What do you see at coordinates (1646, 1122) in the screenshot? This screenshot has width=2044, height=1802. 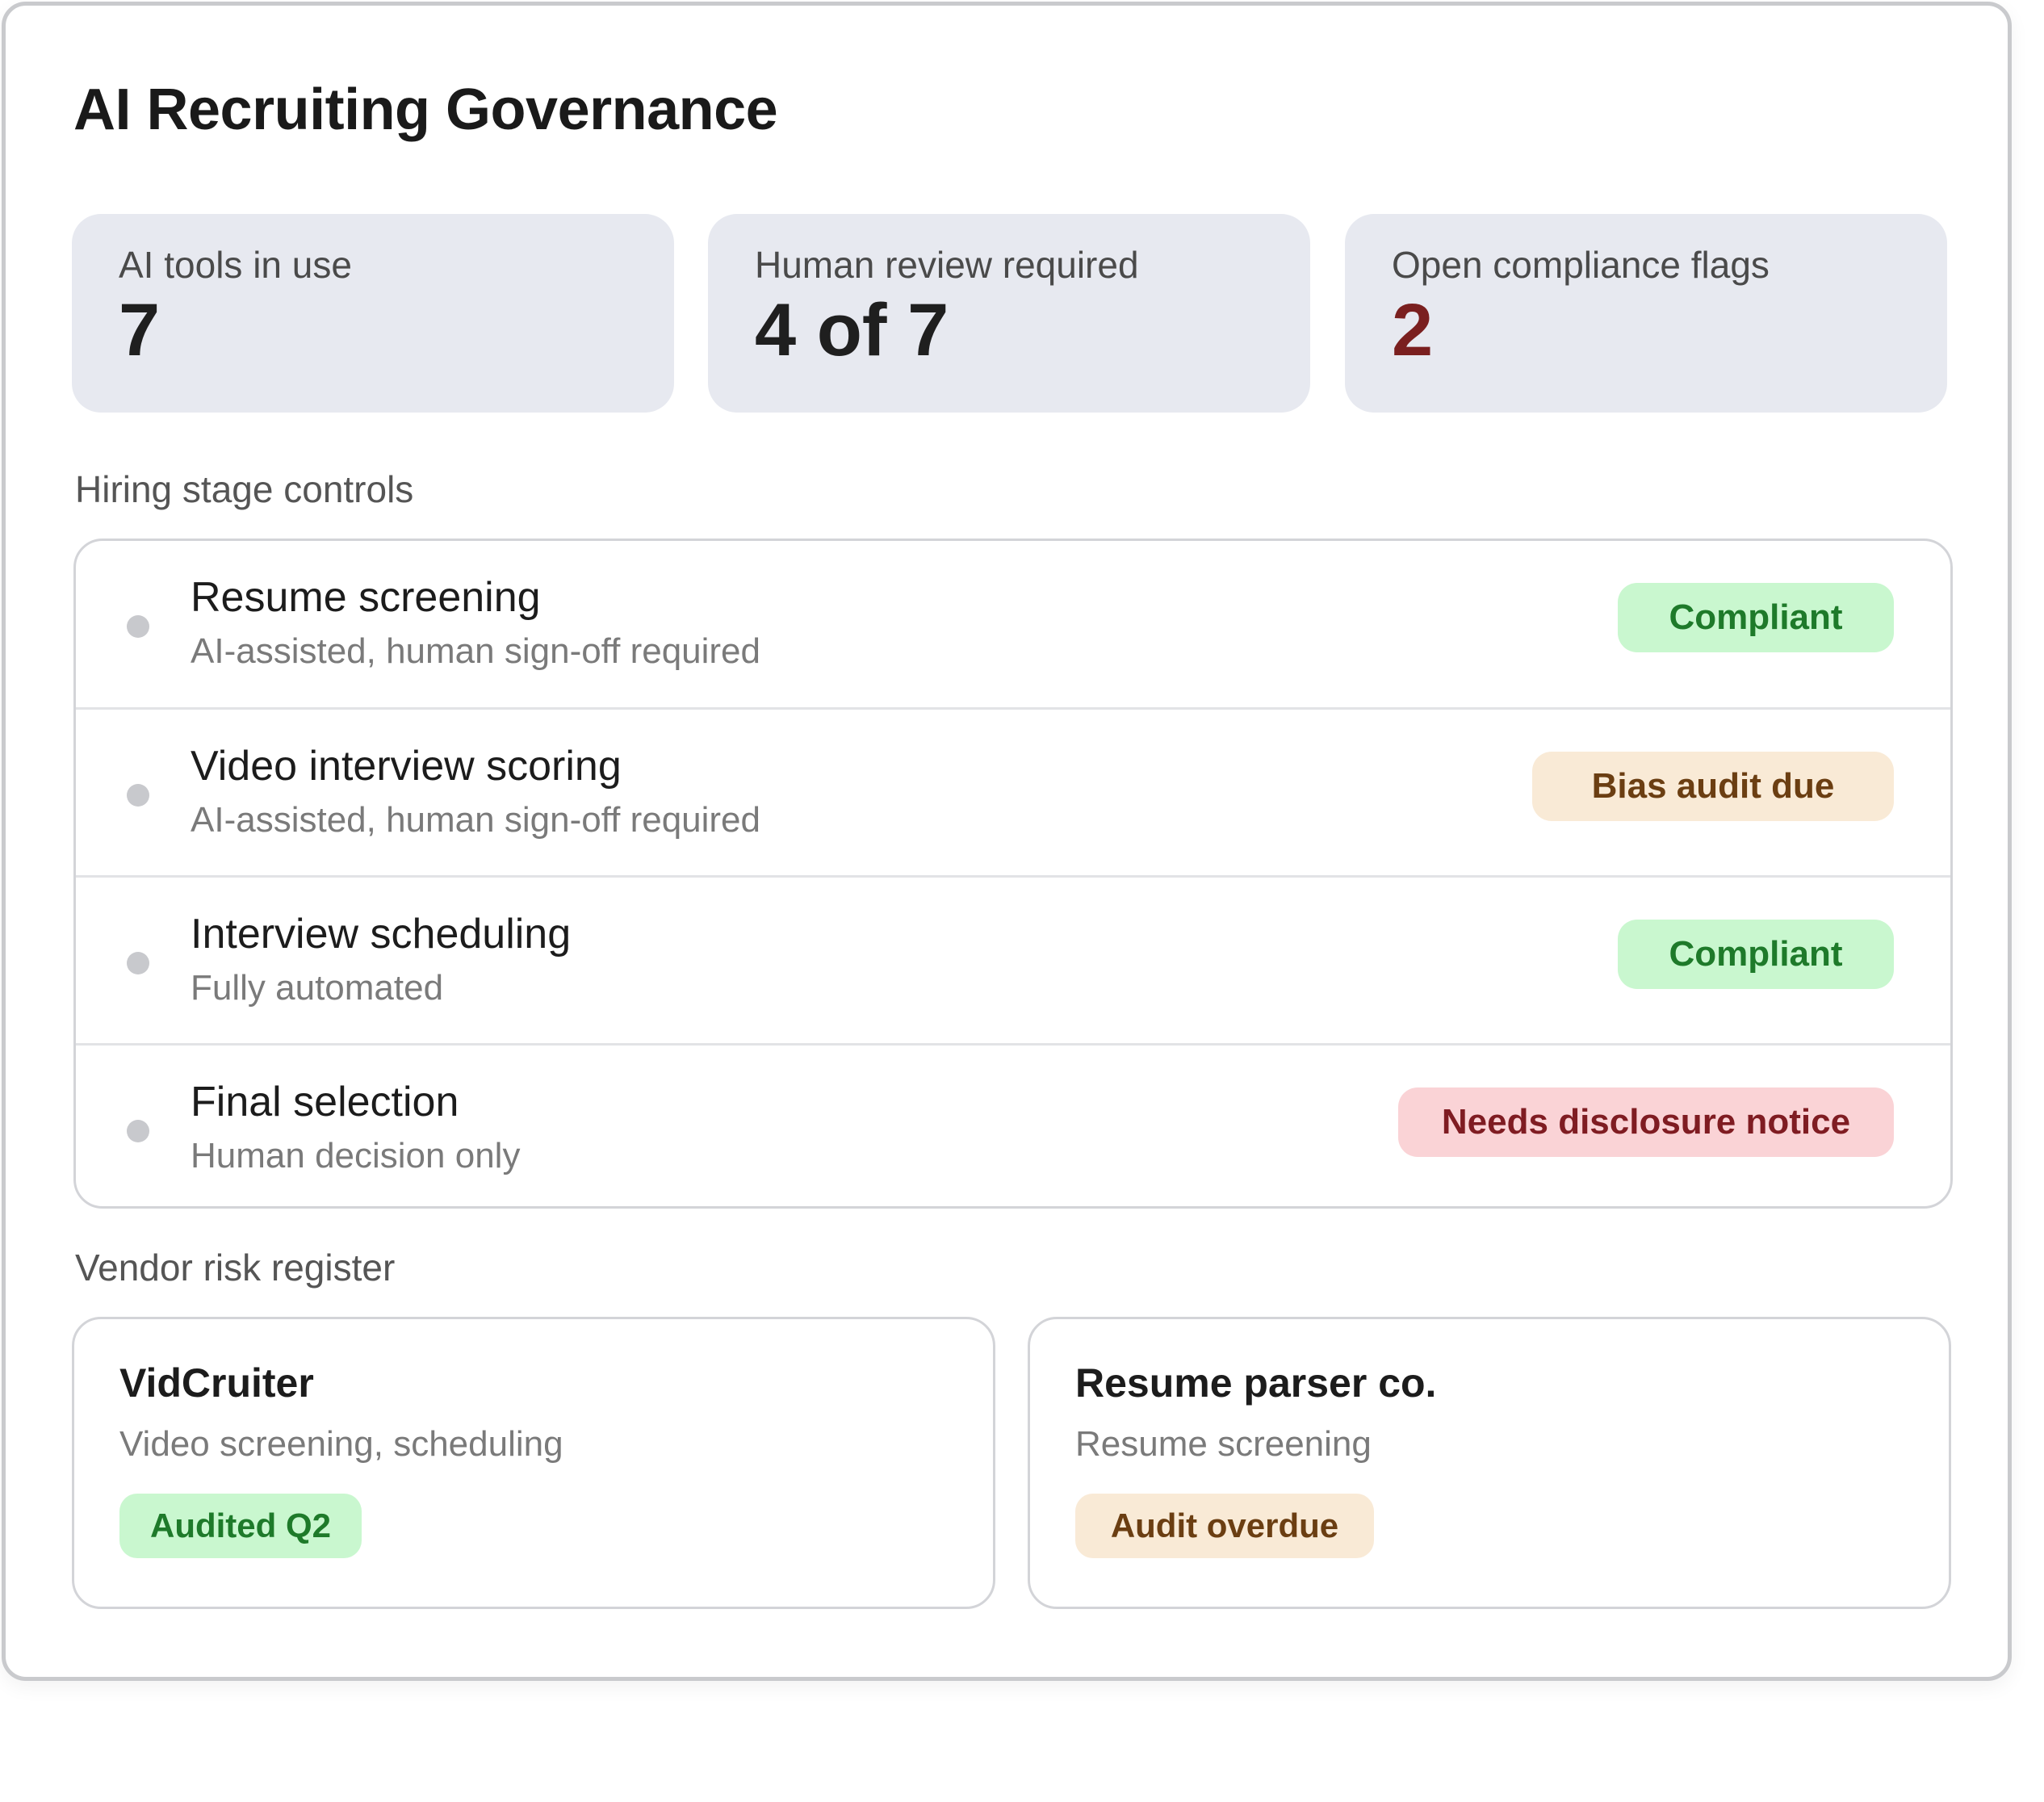 I see `status-badge: Needs disclosure notice` at bounding box center [1646, 1122].